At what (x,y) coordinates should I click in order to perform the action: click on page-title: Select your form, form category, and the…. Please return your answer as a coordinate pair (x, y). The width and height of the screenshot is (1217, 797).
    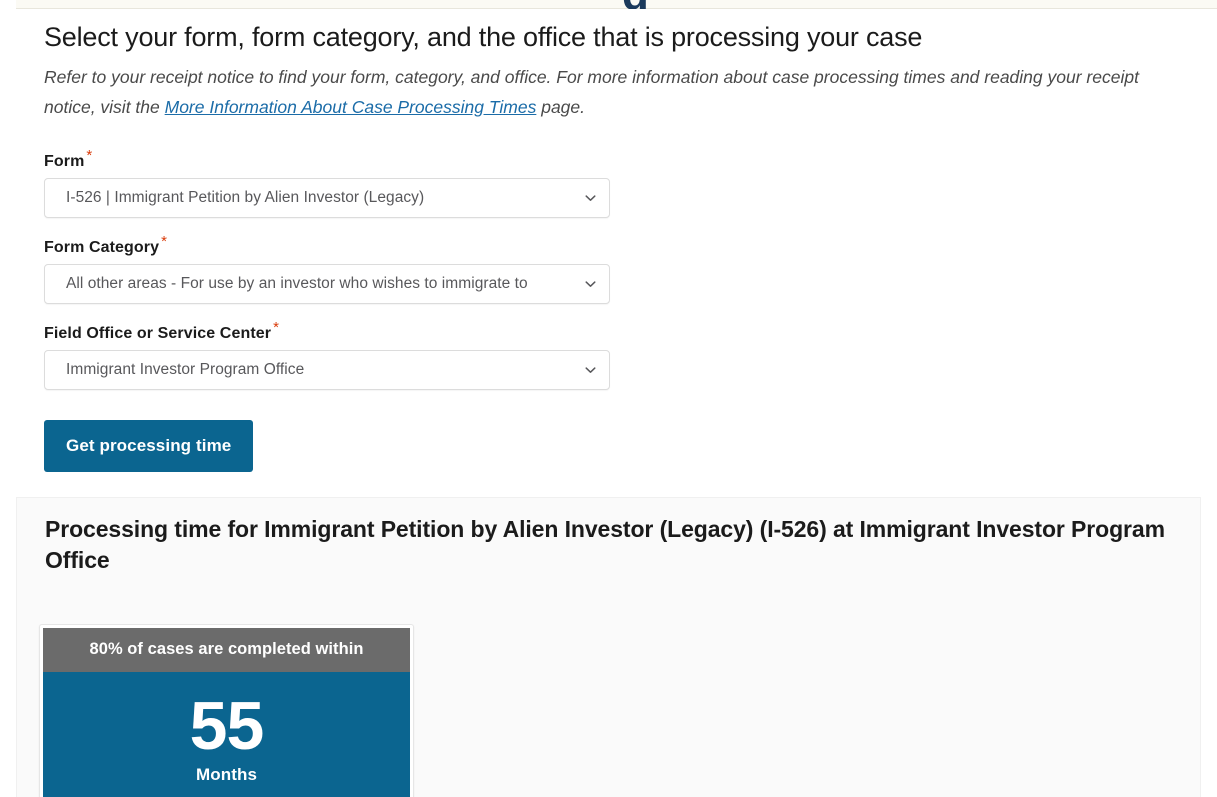
    Looking at the image, I should click on (483, 37).